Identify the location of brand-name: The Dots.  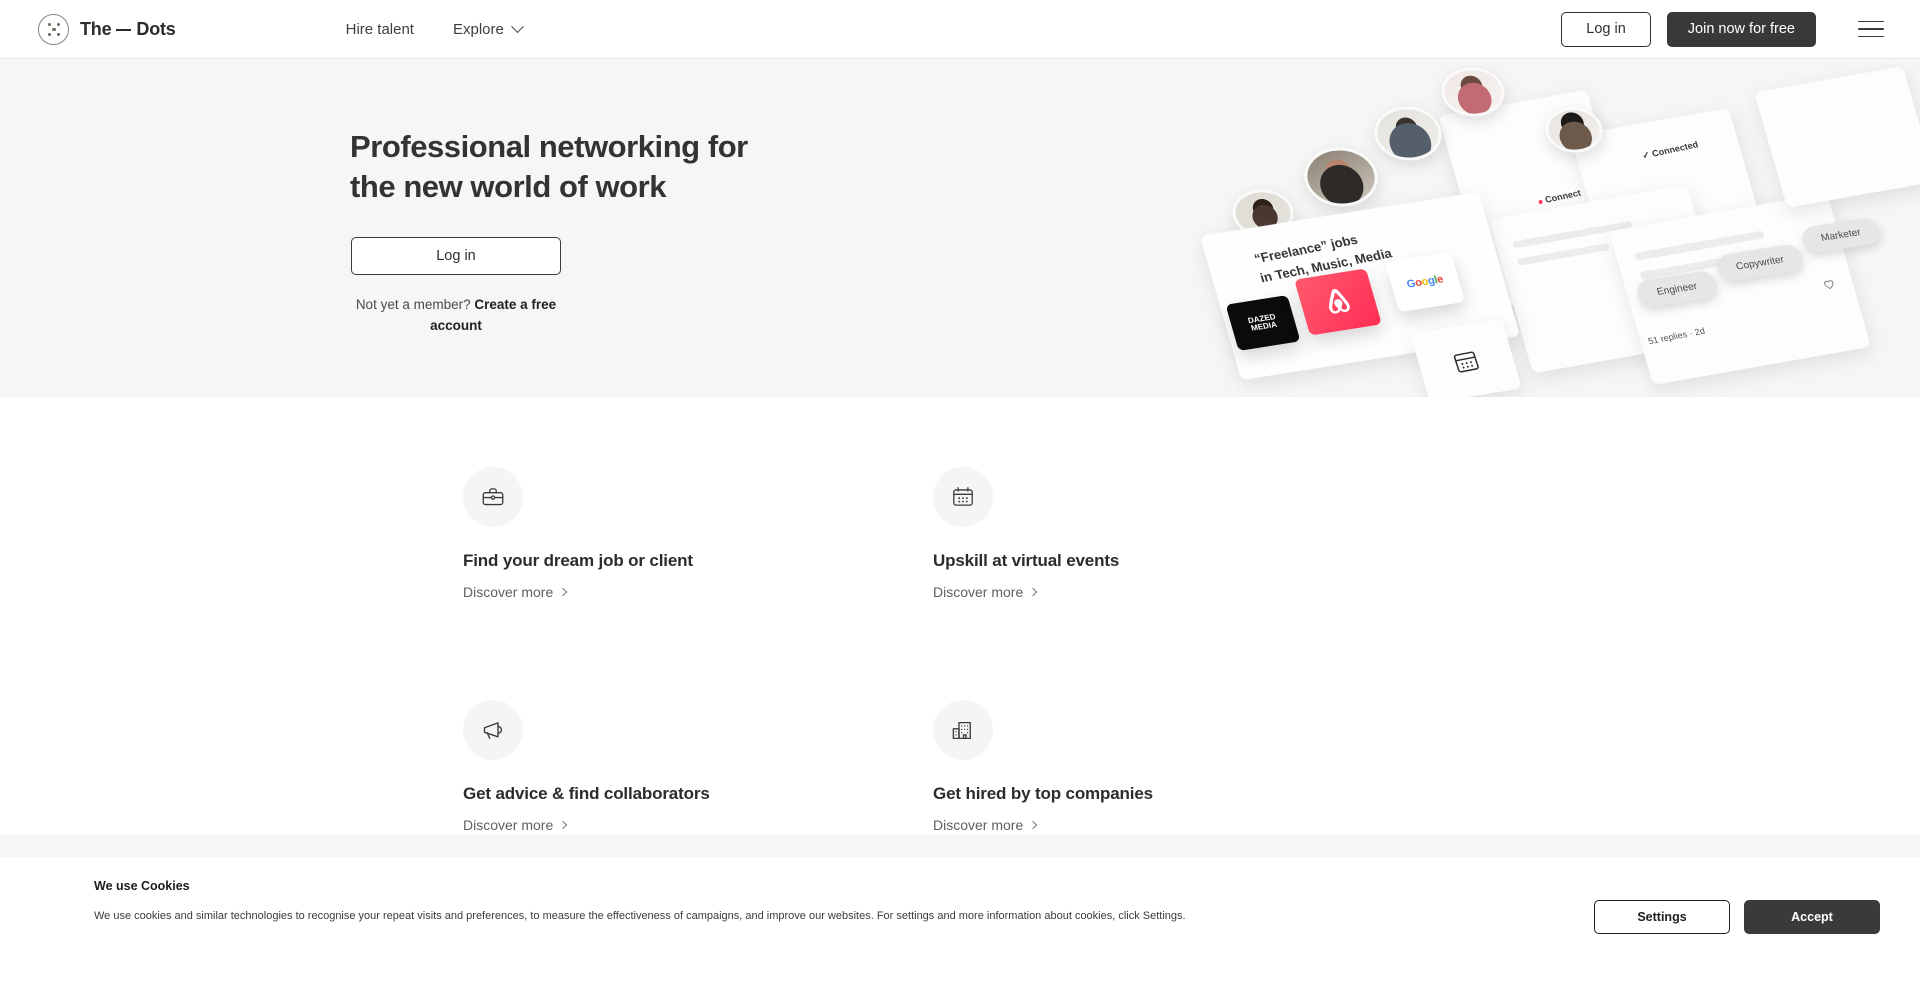
(128, 29).